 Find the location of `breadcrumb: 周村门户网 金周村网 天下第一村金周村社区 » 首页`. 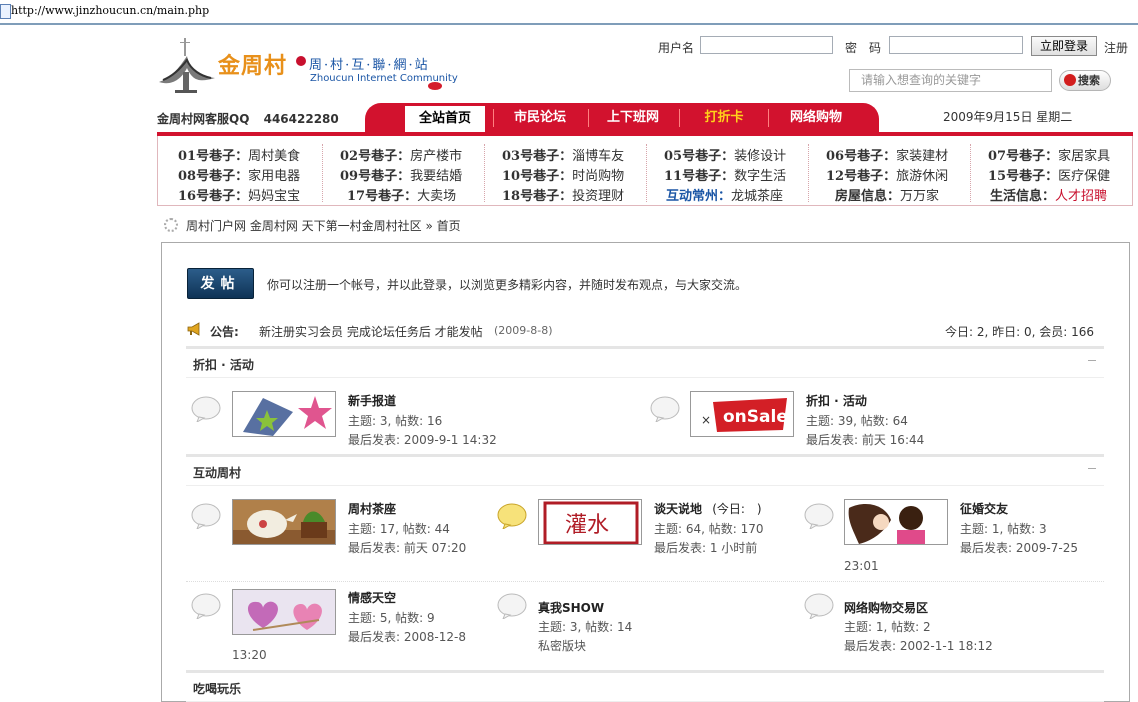

breadcrumb: 周村门户网 金周村网 天下第一村金周村社区 » 首页 is located at coordinates (312, 225).